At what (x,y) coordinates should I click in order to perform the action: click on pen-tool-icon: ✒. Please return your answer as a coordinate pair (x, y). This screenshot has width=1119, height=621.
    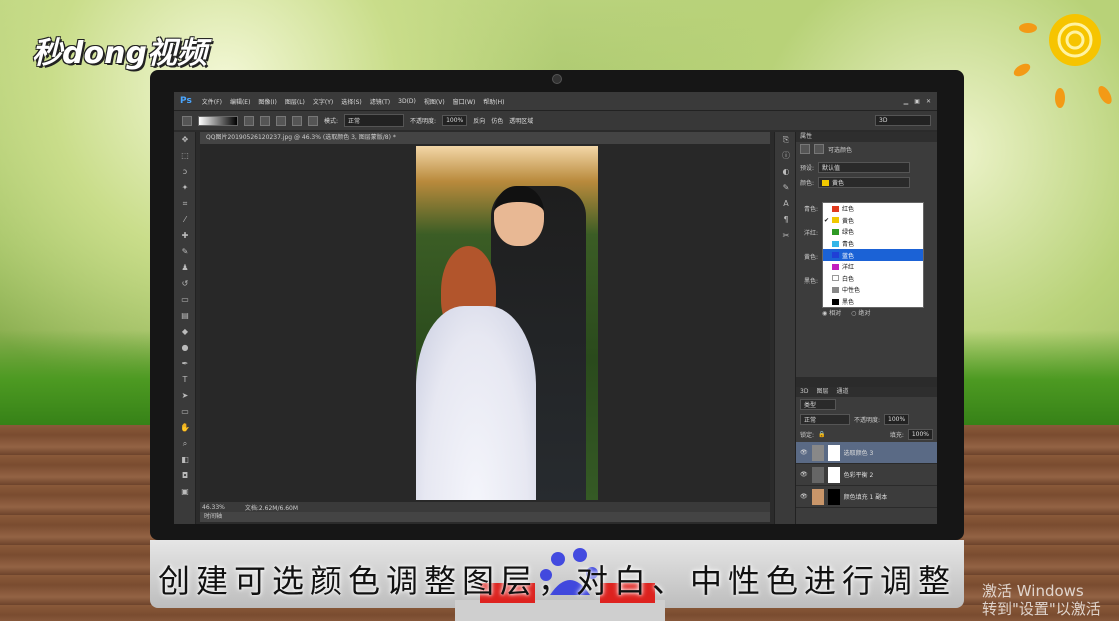
    Looking at the image, I should click on (185, 364).